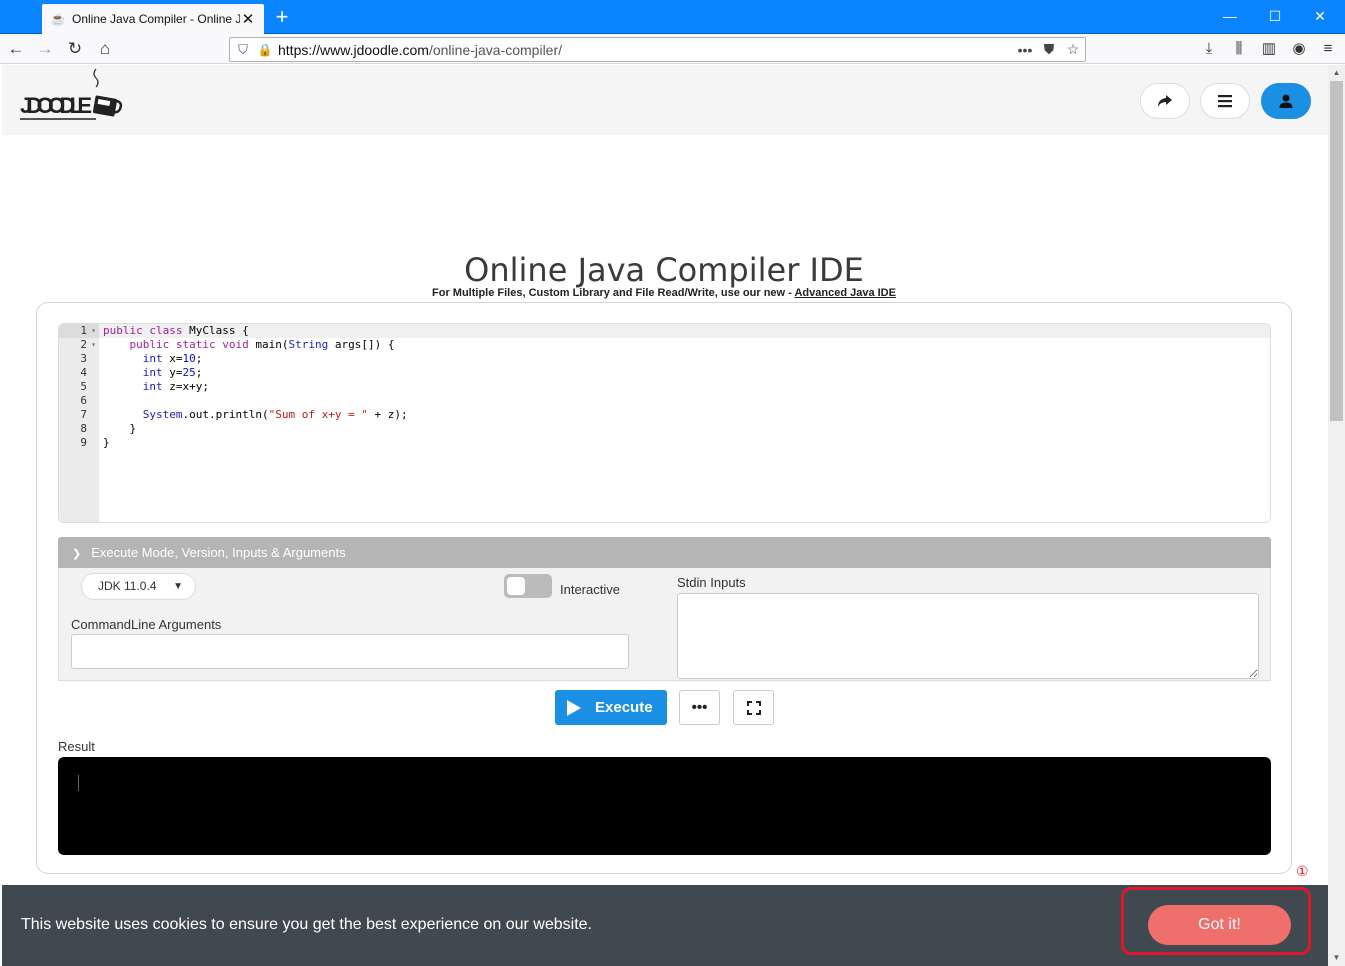  What do you see at coordinates (1336, 515) in the screenshot?
I see `page-scrollbar: ▲ ▼` at bounding box center [1336, 515].